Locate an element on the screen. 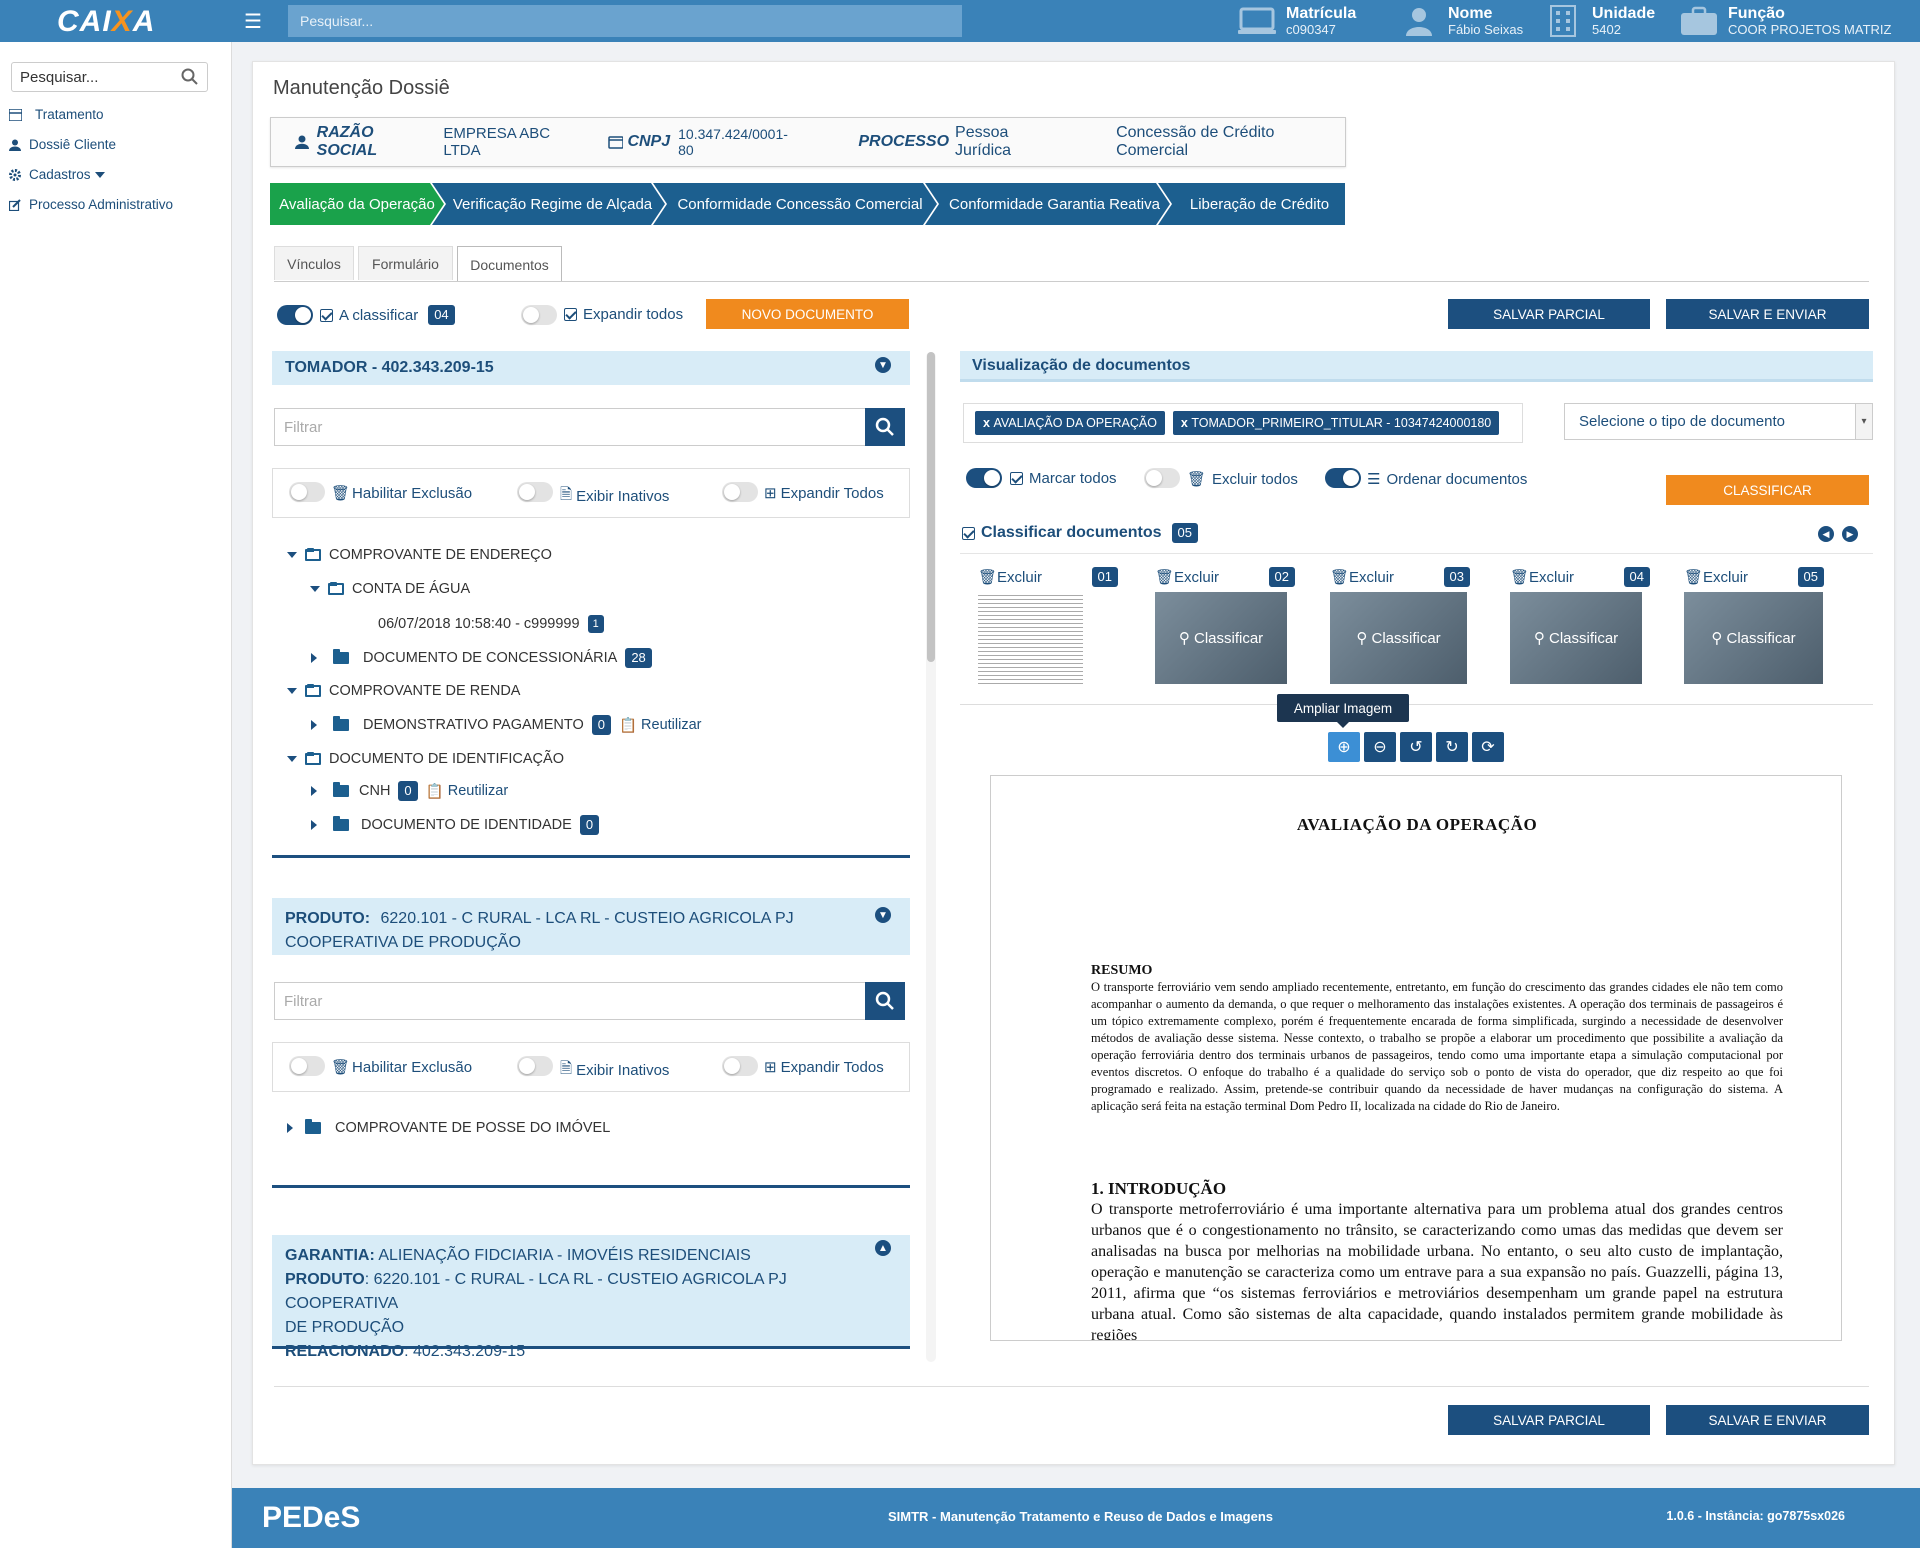 This screenshot has height=1548, width=1920. tree-comprovante-renda: COMPROVANTE DE RENDA is located at coordinates (403, 691).